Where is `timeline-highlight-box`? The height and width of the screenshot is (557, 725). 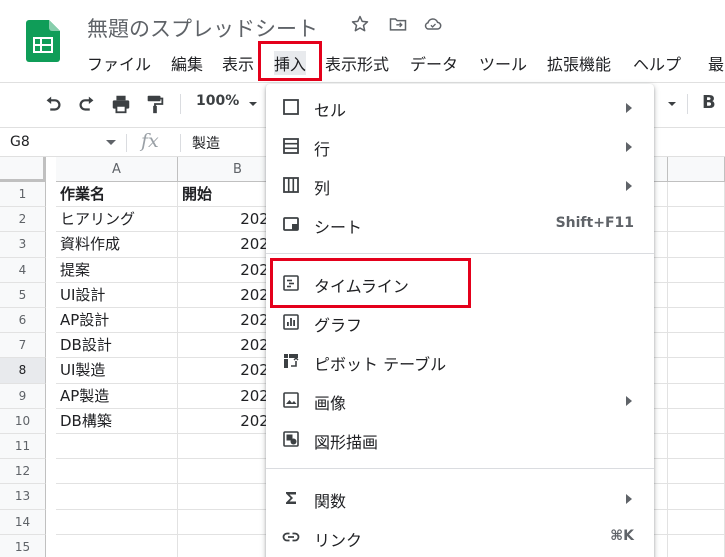 timeline-highlight-box is located at coordinates (370, 283).